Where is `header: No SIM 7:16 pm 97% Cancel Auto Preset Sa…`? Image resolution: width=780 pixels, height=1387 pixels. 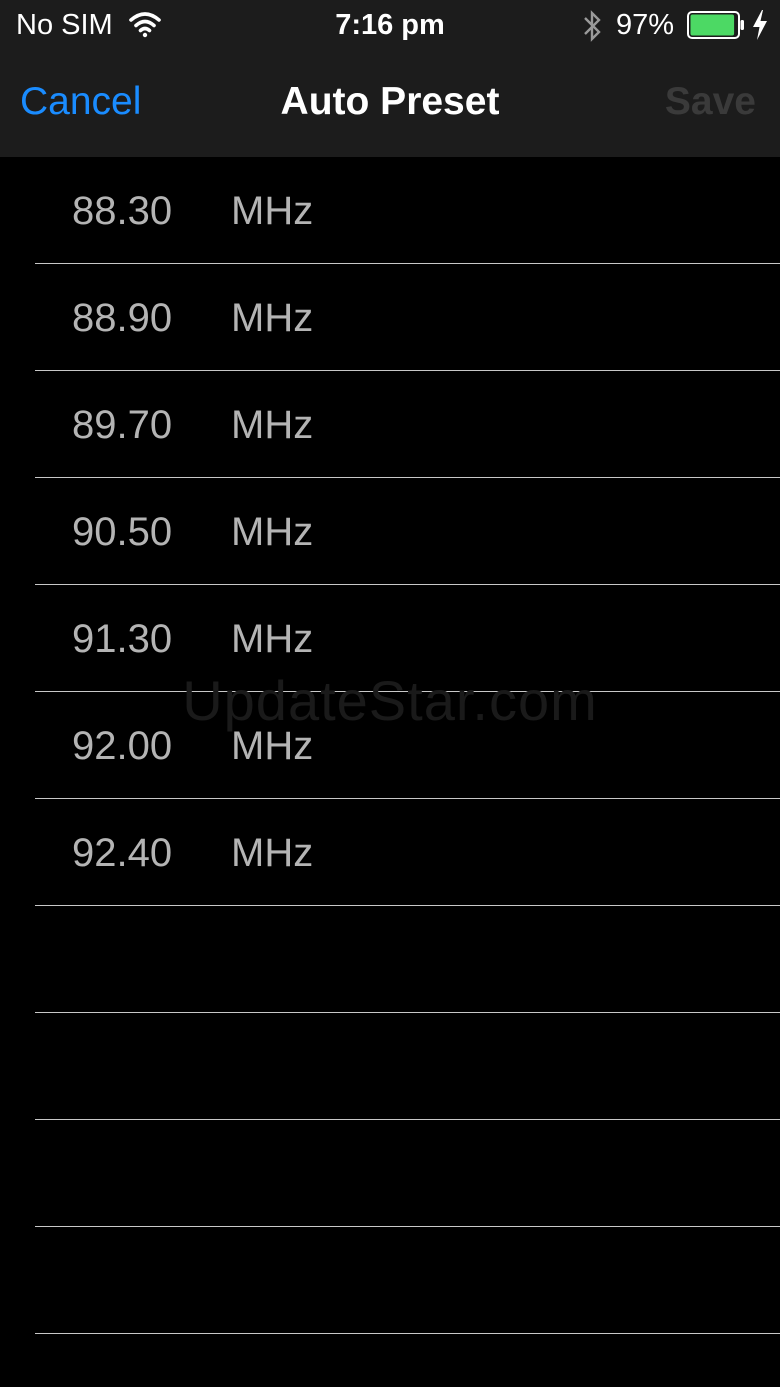
header: No SIM 7:16 pm 97% Cancel Auto Preset Sa… is located at coordinates (390, 78).